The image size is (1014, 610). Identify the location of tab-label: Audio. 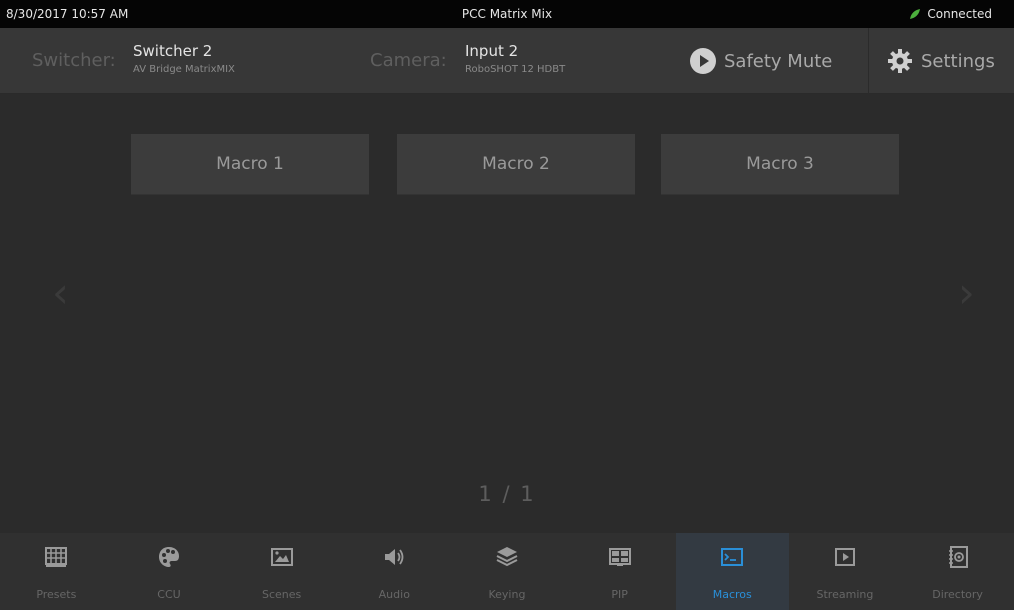
(394, 594).